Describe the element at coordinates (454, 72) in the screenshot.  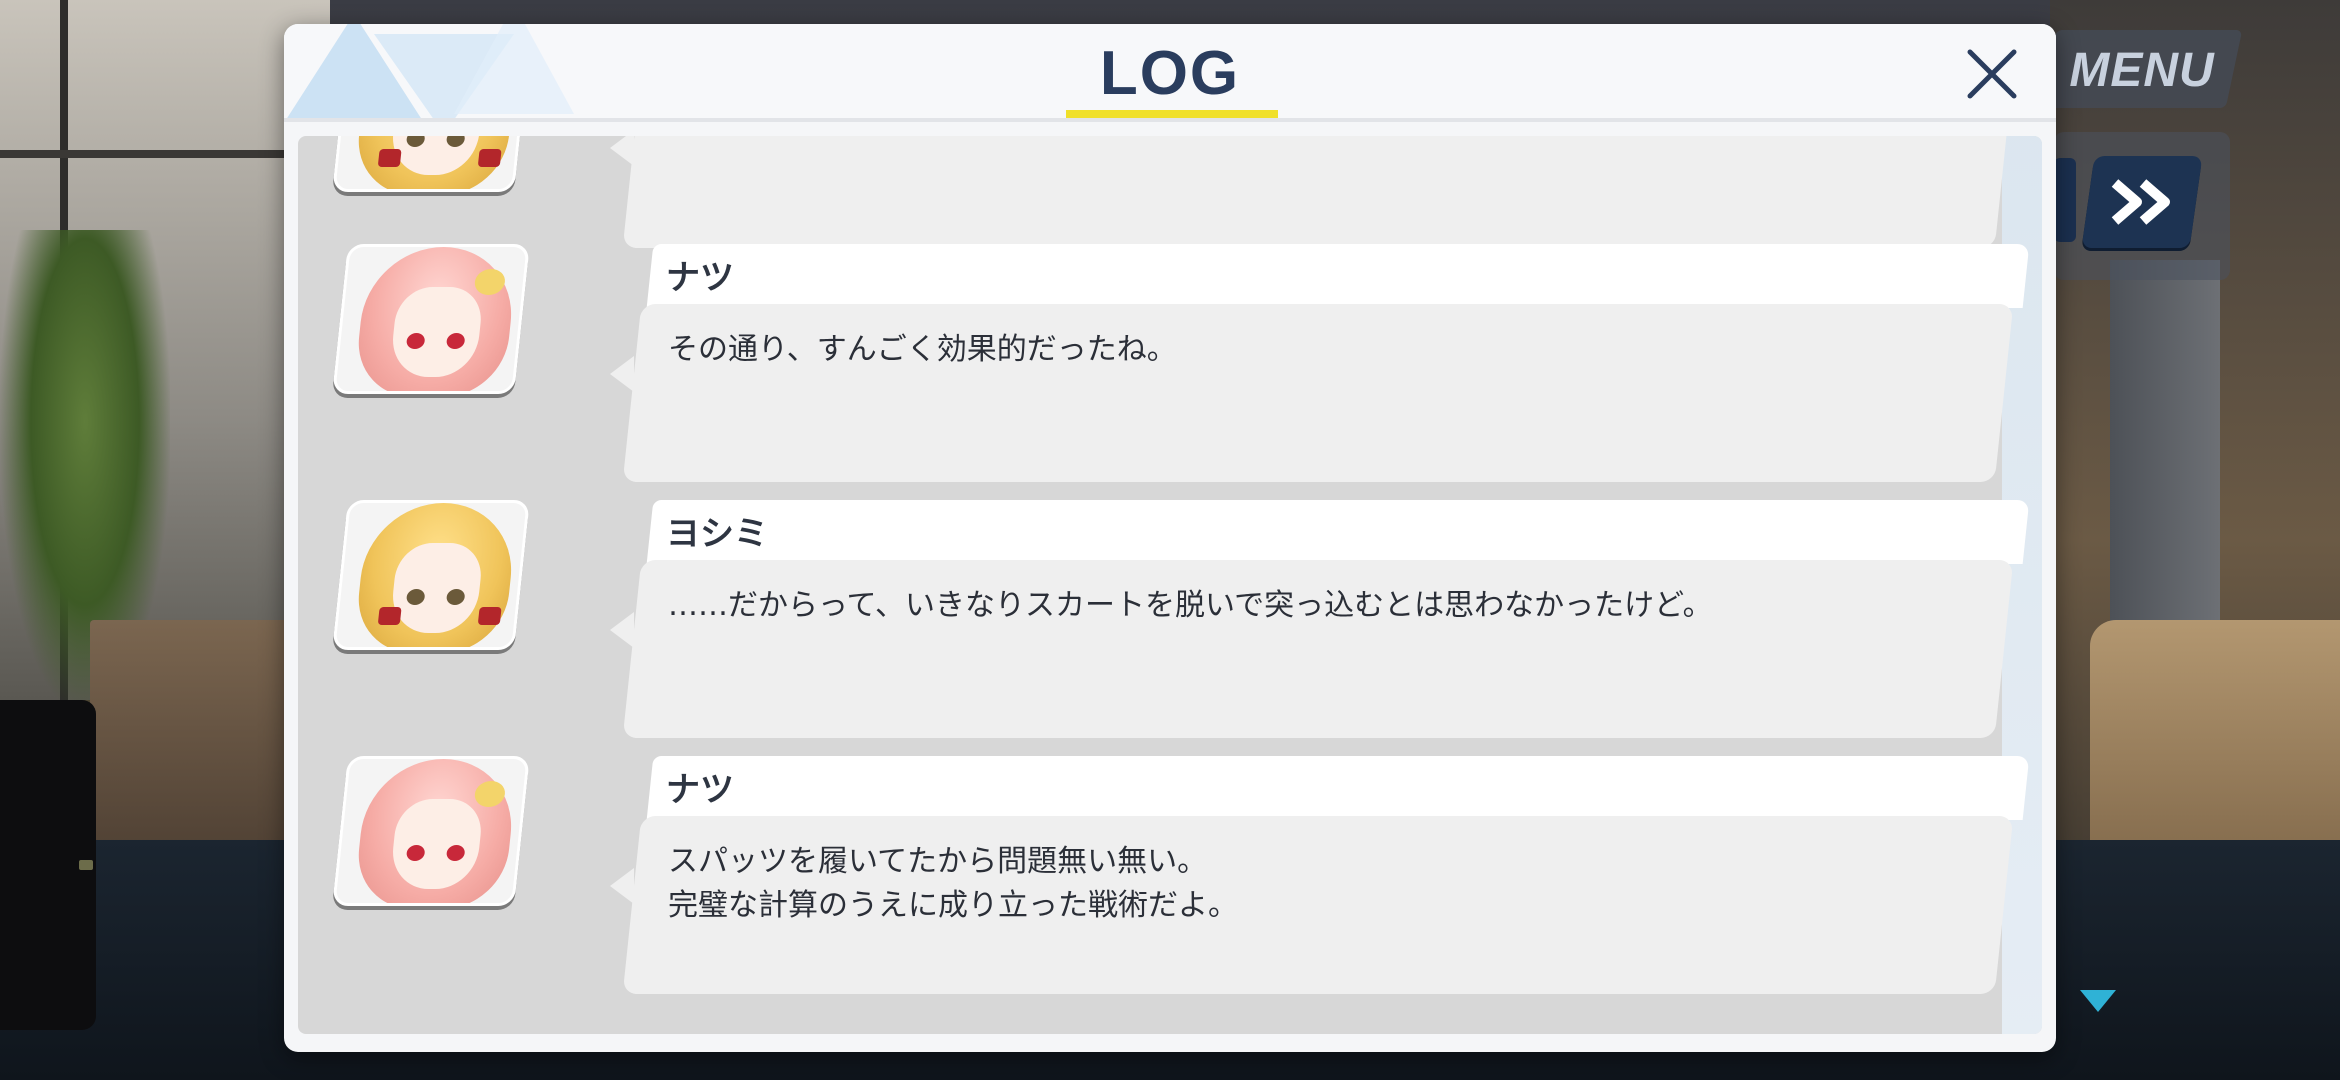
I see `header-decoration` at that location.